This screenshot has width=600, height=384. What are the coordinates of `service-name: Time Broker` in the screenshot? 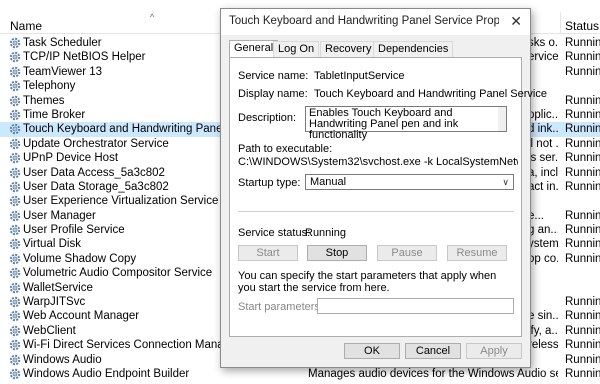 It's located at (54, 114).